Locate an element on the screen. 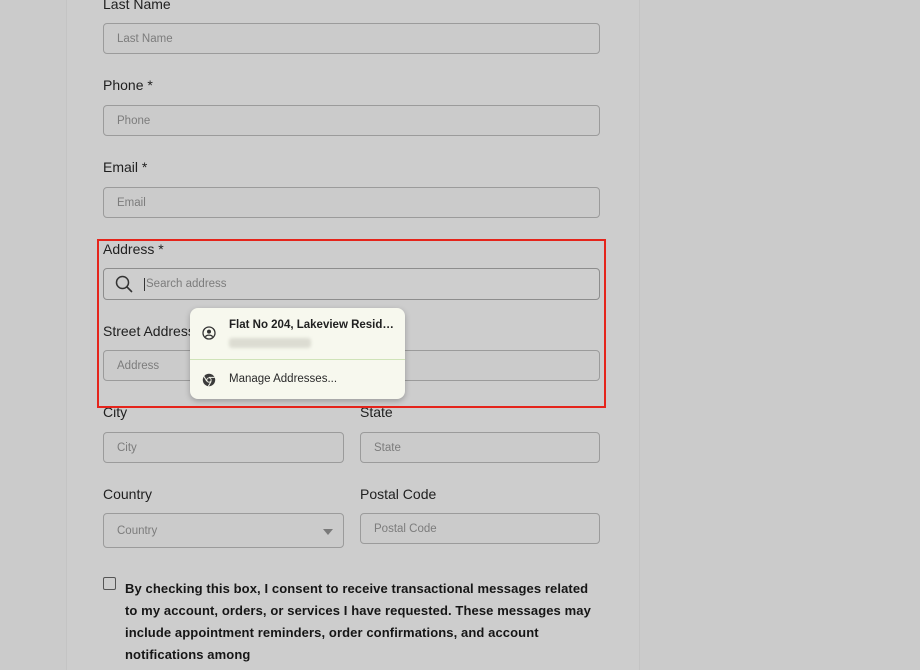  consent-checkbox is located at coordinates (109, 583).